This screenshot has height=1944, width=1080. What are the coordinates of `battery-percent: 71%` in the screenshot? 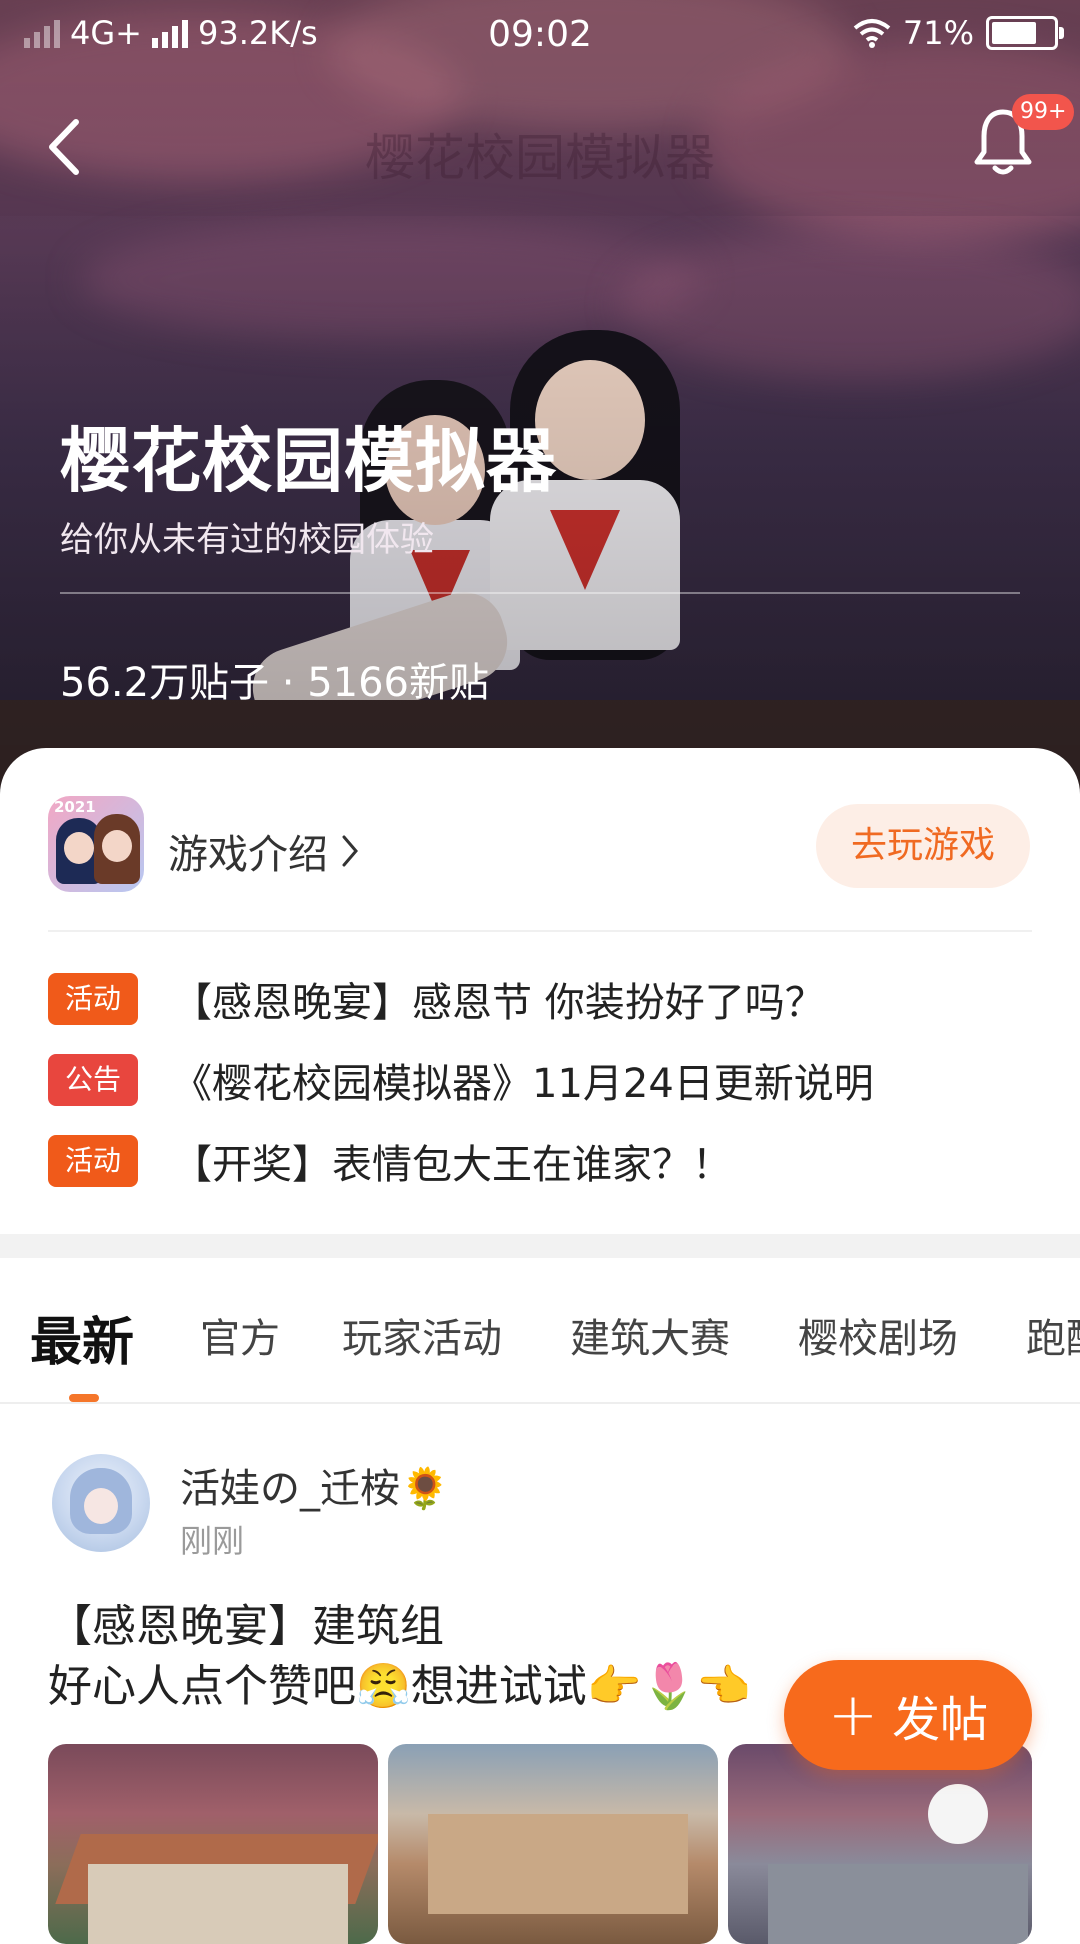 It's located at (938, 33).